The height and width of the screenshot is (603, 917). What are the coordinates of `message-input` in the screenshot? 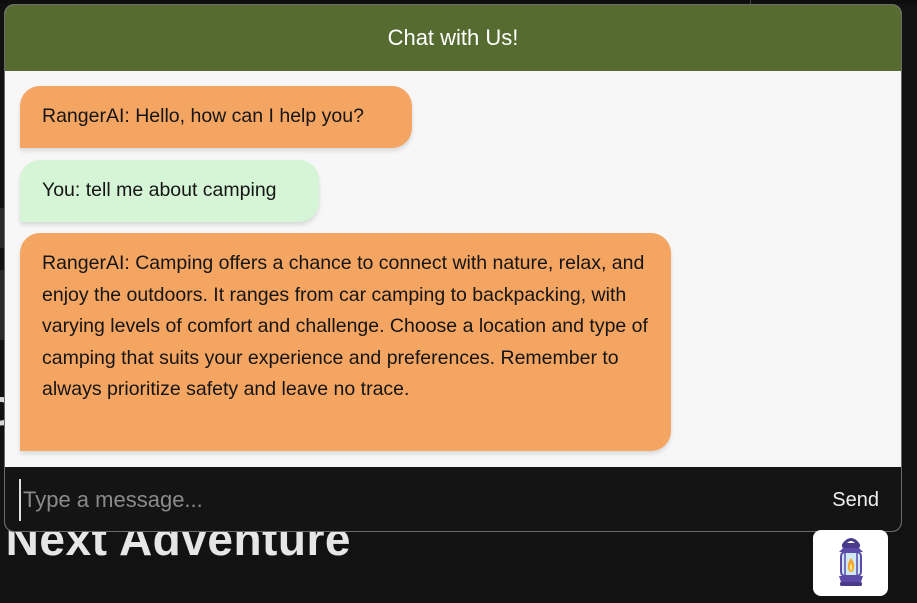 It's located at (426, 500).